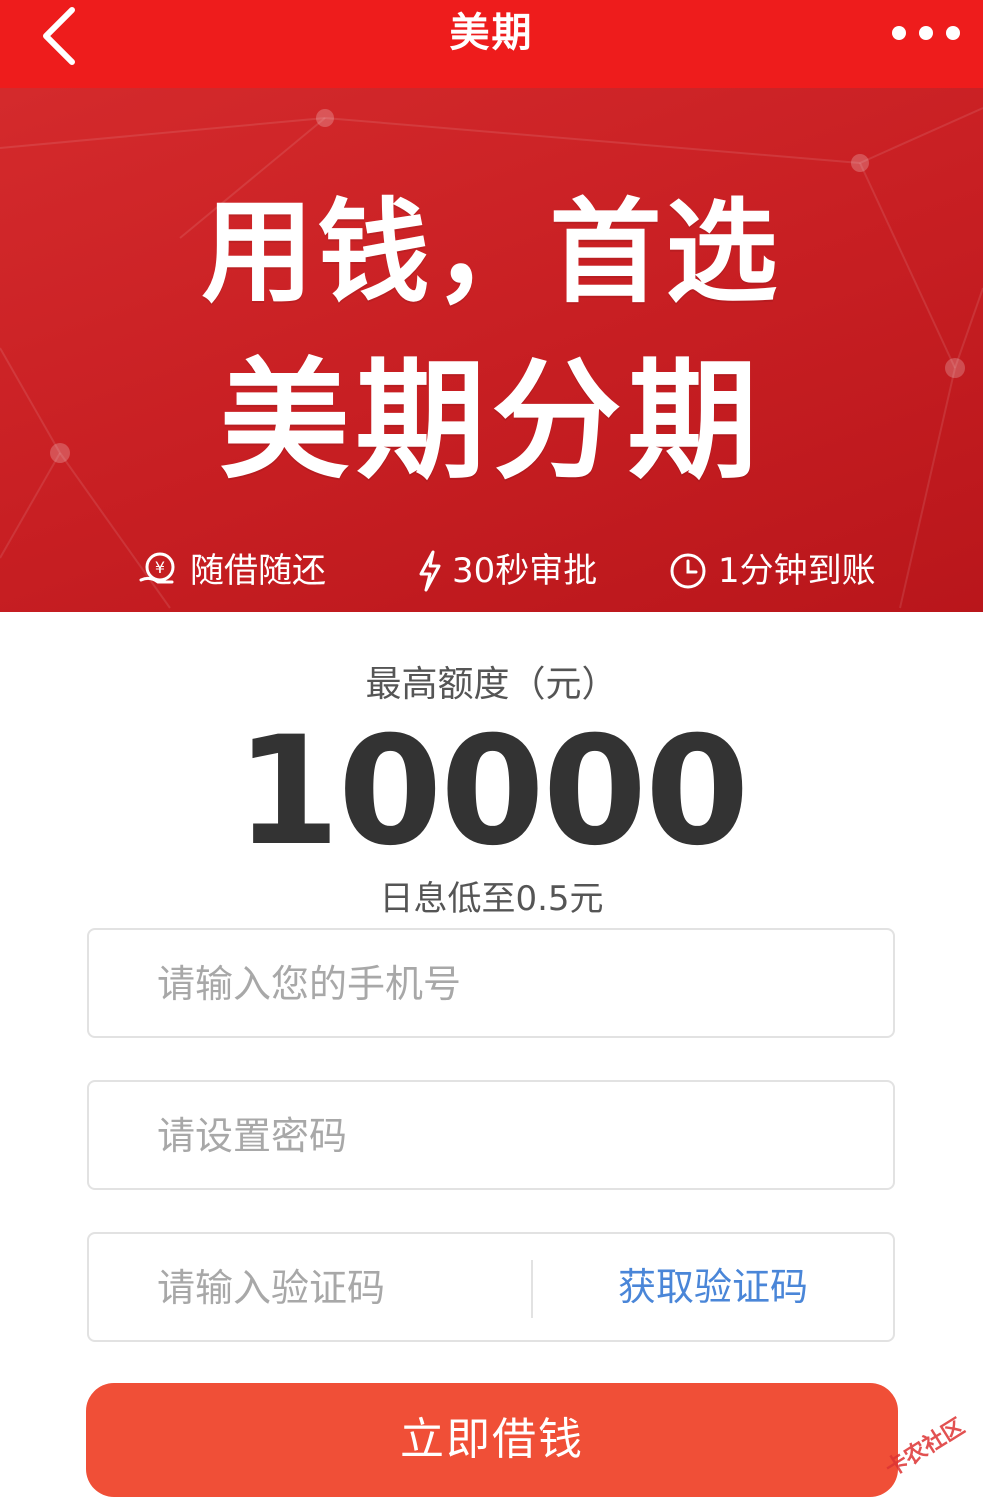 The width and height of the screenshot is (983, 1500). I want to click on feature-item-arrival: 1分钟到账, so click(772, 571).